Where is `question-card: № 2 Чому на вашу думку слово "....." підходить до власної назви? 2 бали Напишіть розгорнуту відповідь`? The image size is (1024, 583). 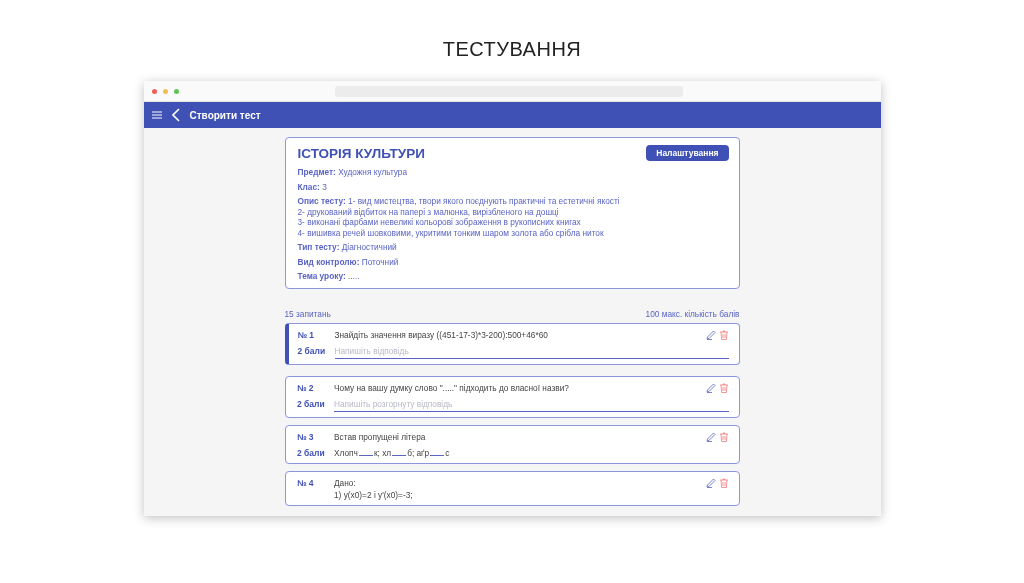
question-card: № 2 Чому на вашу думку слово "....." підходить до власної назви? 2 бали Напишіть розгорнуту відповідь is located at coordinates (512, 396).